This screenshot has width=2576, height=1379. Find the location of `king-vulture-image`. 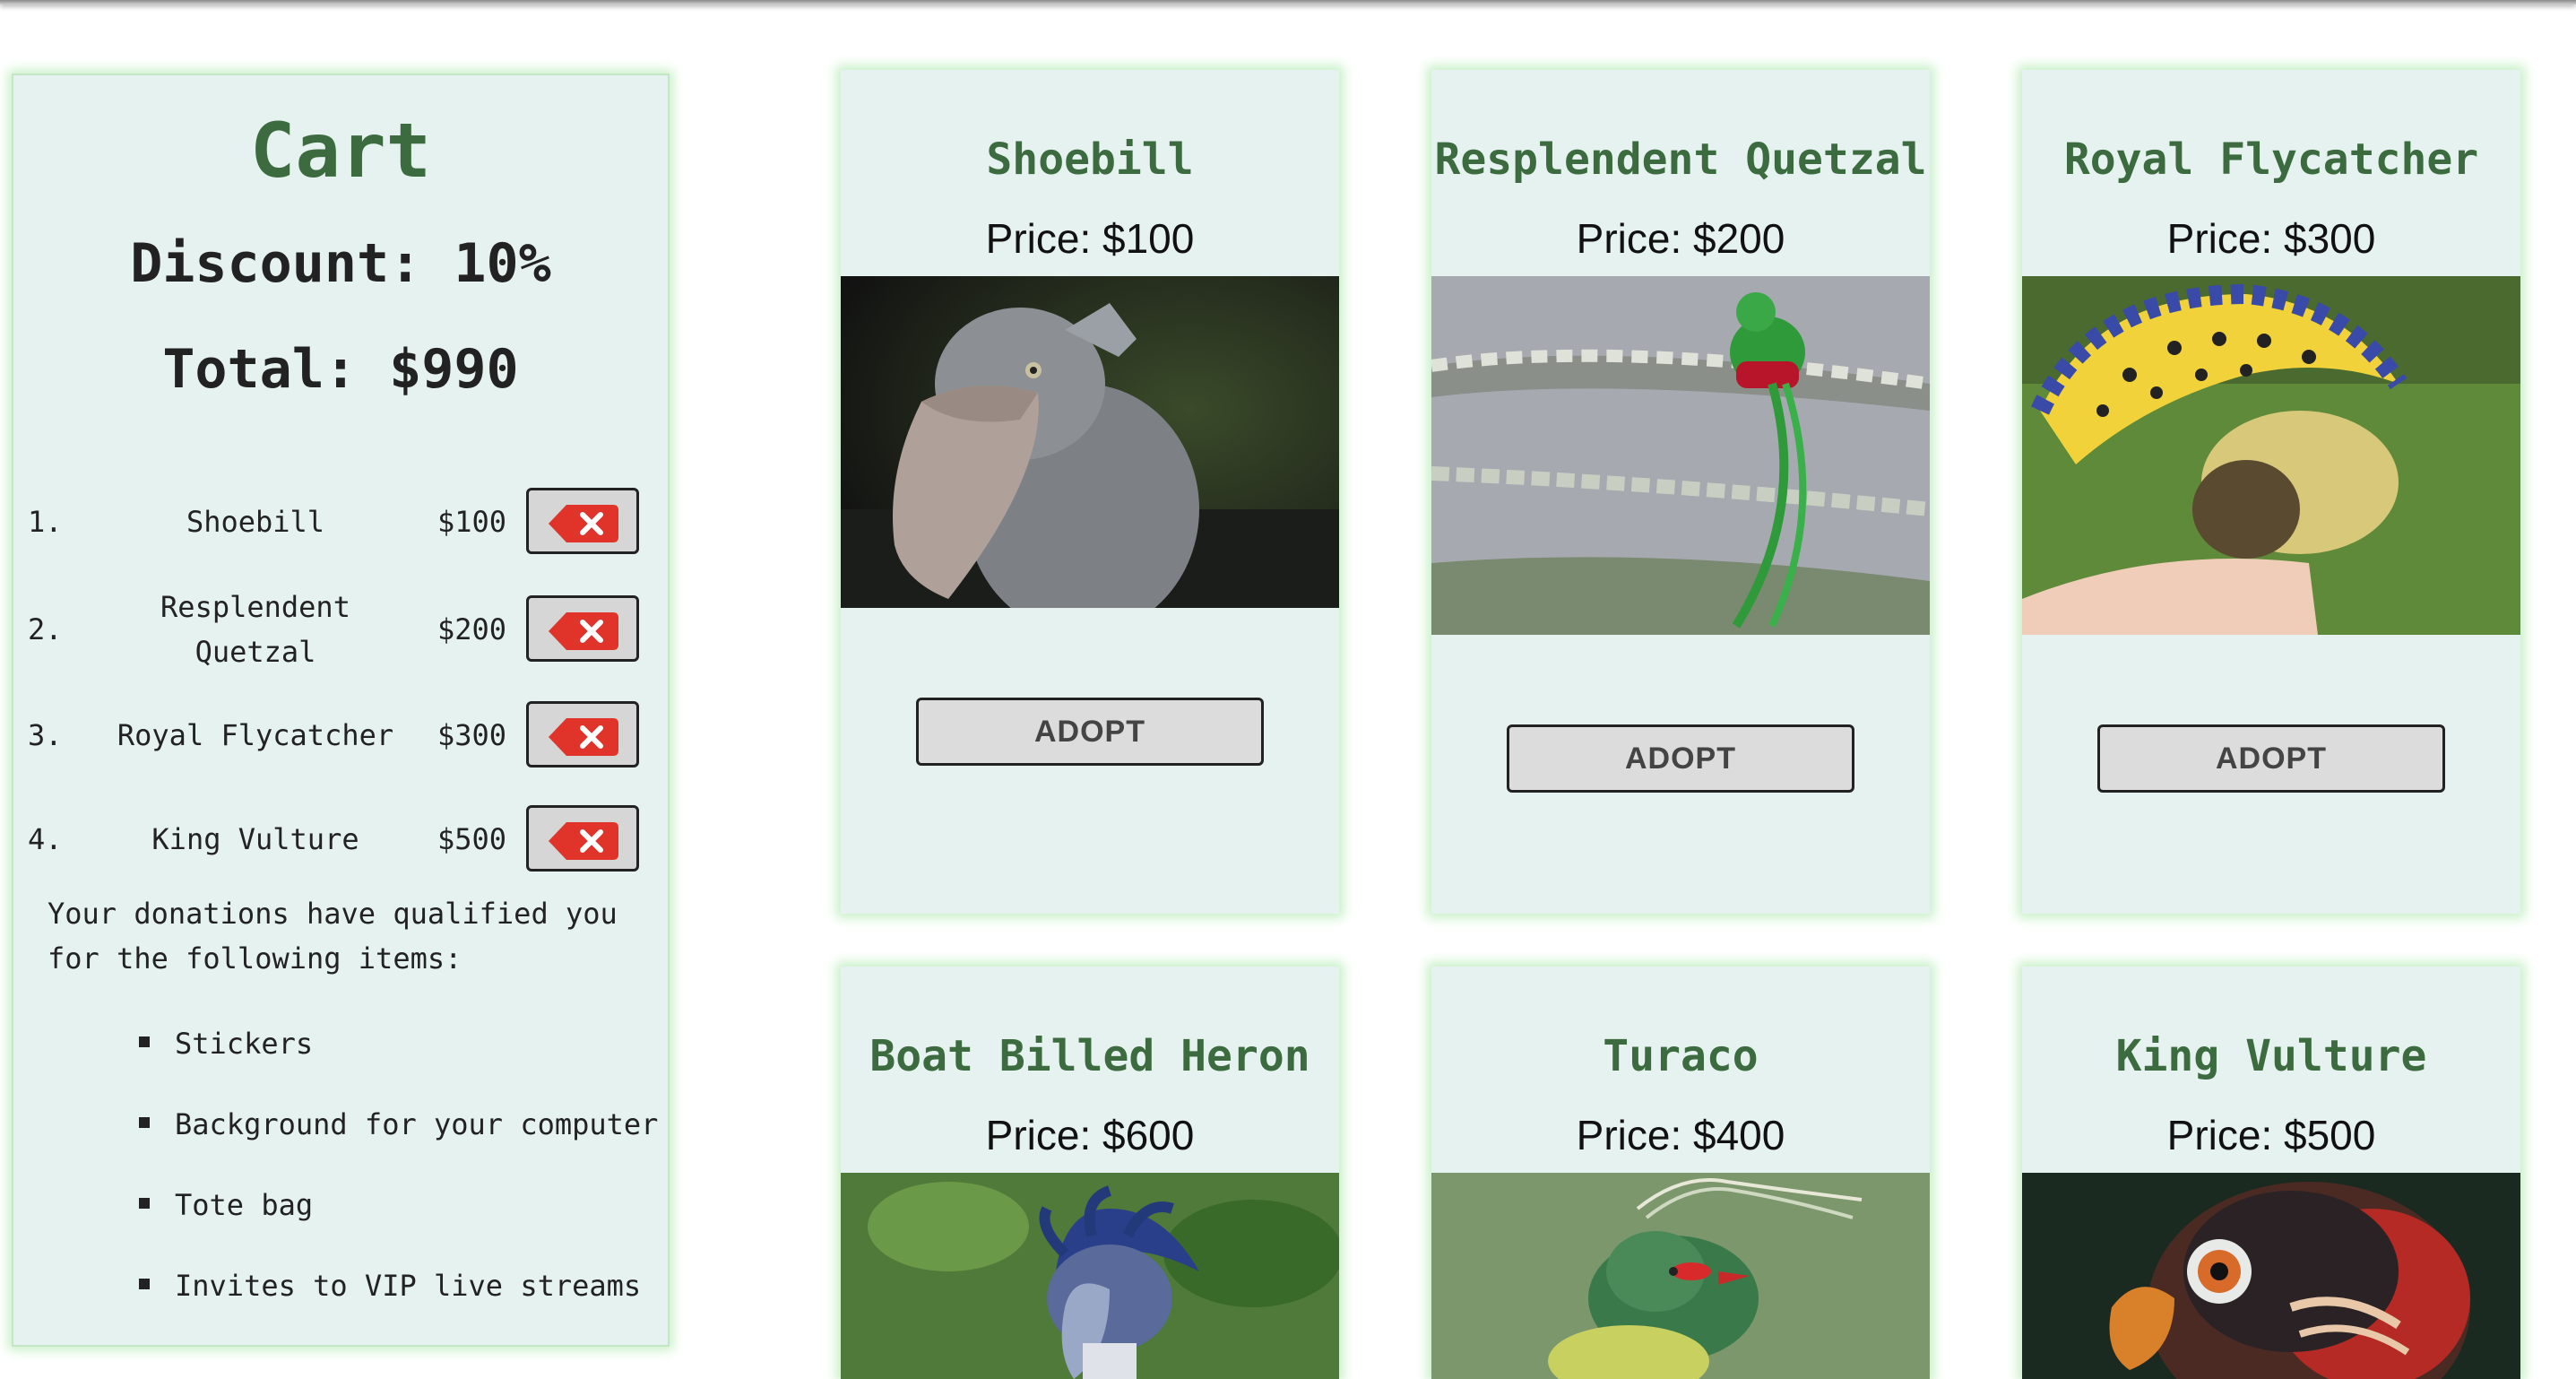

king-vulture-image is located at coordinates (2271, 1276).